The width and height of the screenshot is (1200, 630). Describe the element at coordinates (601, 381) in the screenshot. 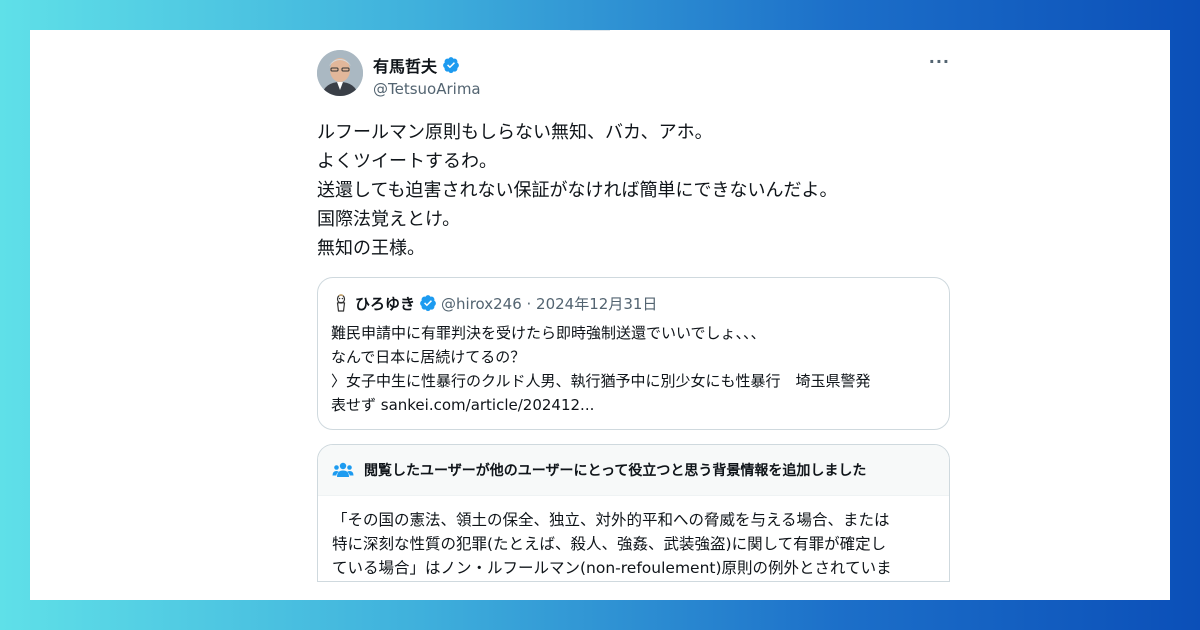

I see `quoted-text-line: 〉女子中生に性暴行のクルド人男、執行猶予中に別少女にも性暴行 埼玉県警発` at that location.